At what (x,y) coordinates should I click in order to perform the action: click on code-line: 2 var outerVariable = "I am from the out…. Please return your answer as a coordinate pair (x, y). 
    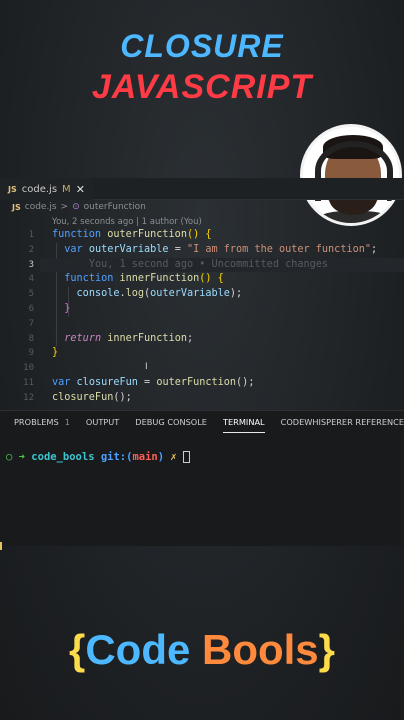
    Looking at the image, I should click on (203, 249).